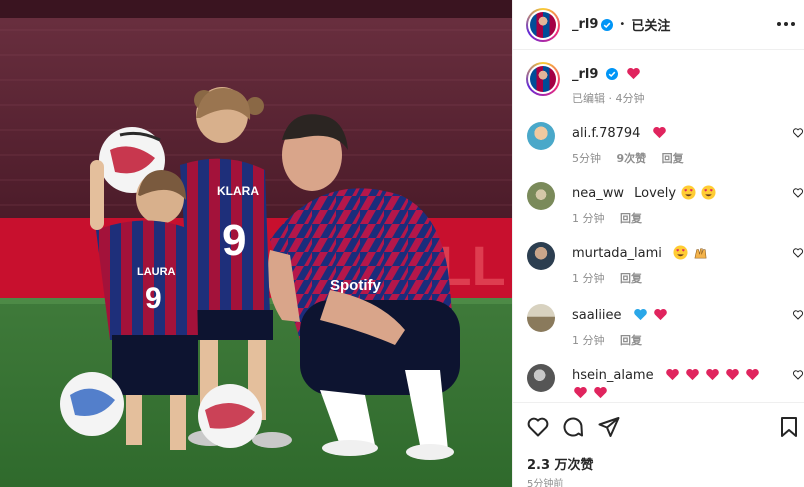  I want to click on more-options-icon, so click(786, 24).